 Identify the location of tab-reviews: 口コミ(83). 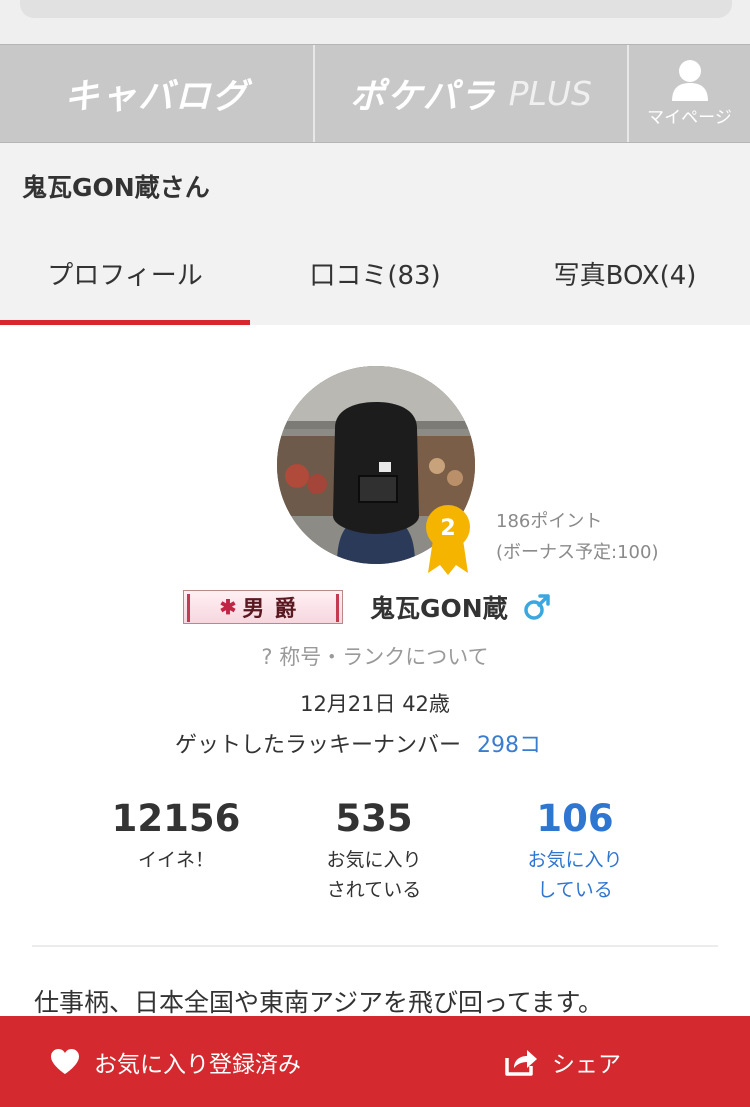
(375, 277).